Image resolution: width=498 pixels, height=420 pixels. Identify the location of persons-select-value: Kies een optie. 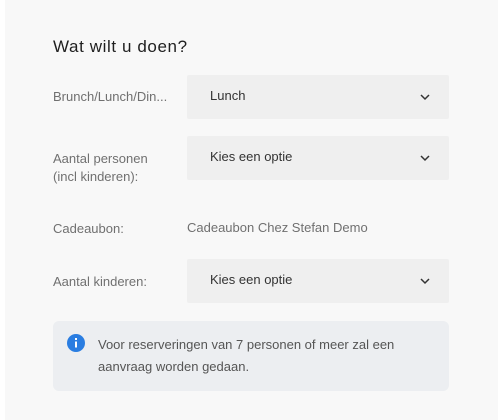
(251, 156).